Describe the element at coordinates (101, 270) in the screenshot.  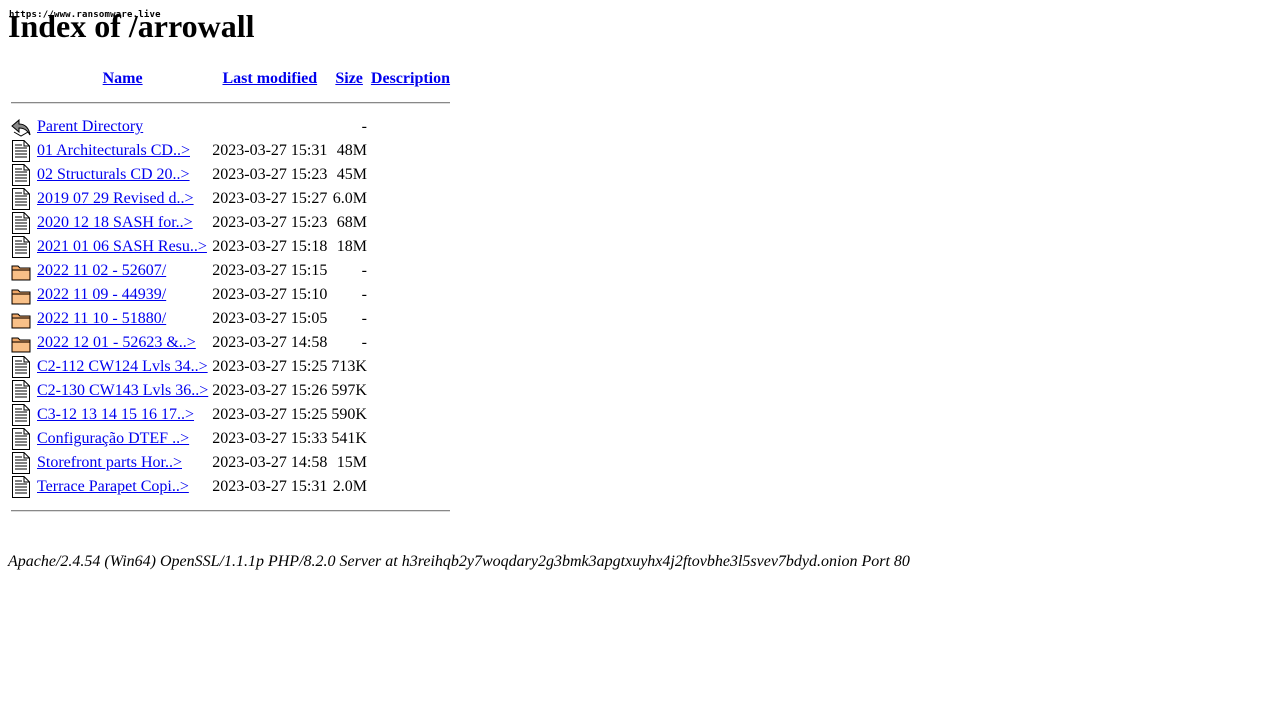
I see `file-link: 2022 11 02 - 52607/` at that location.